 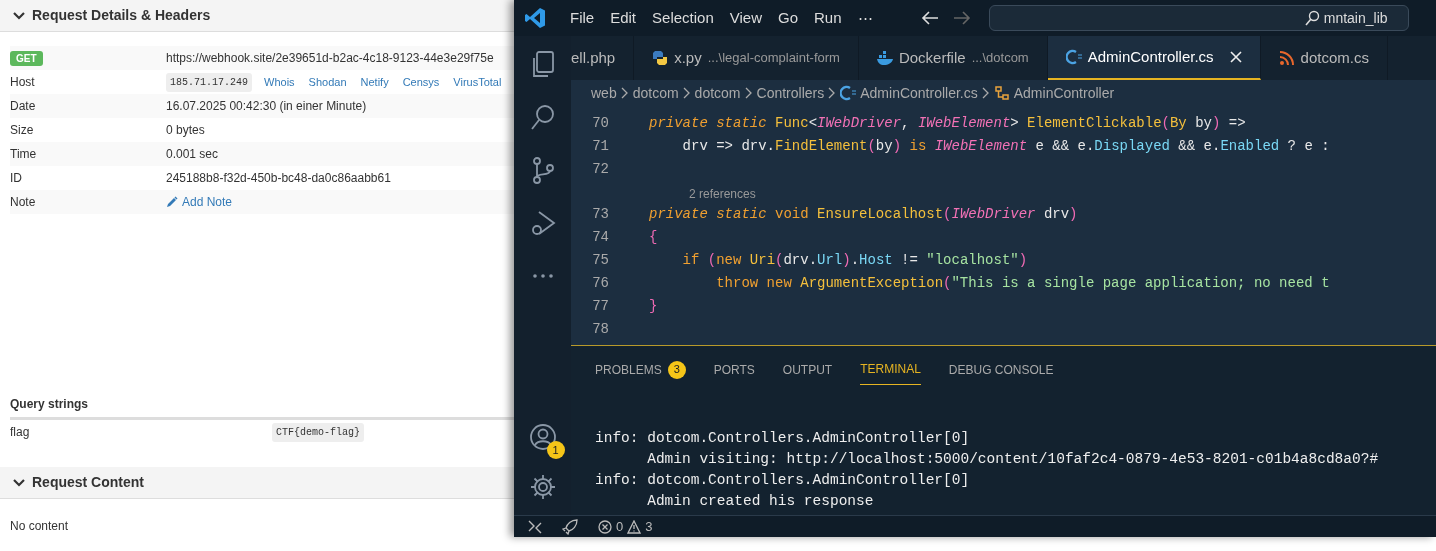 What do you see at coordinates (890, 369) in the screenshot?
I see `panel-tab: TERMINAL` at bounding box center [890, 369].